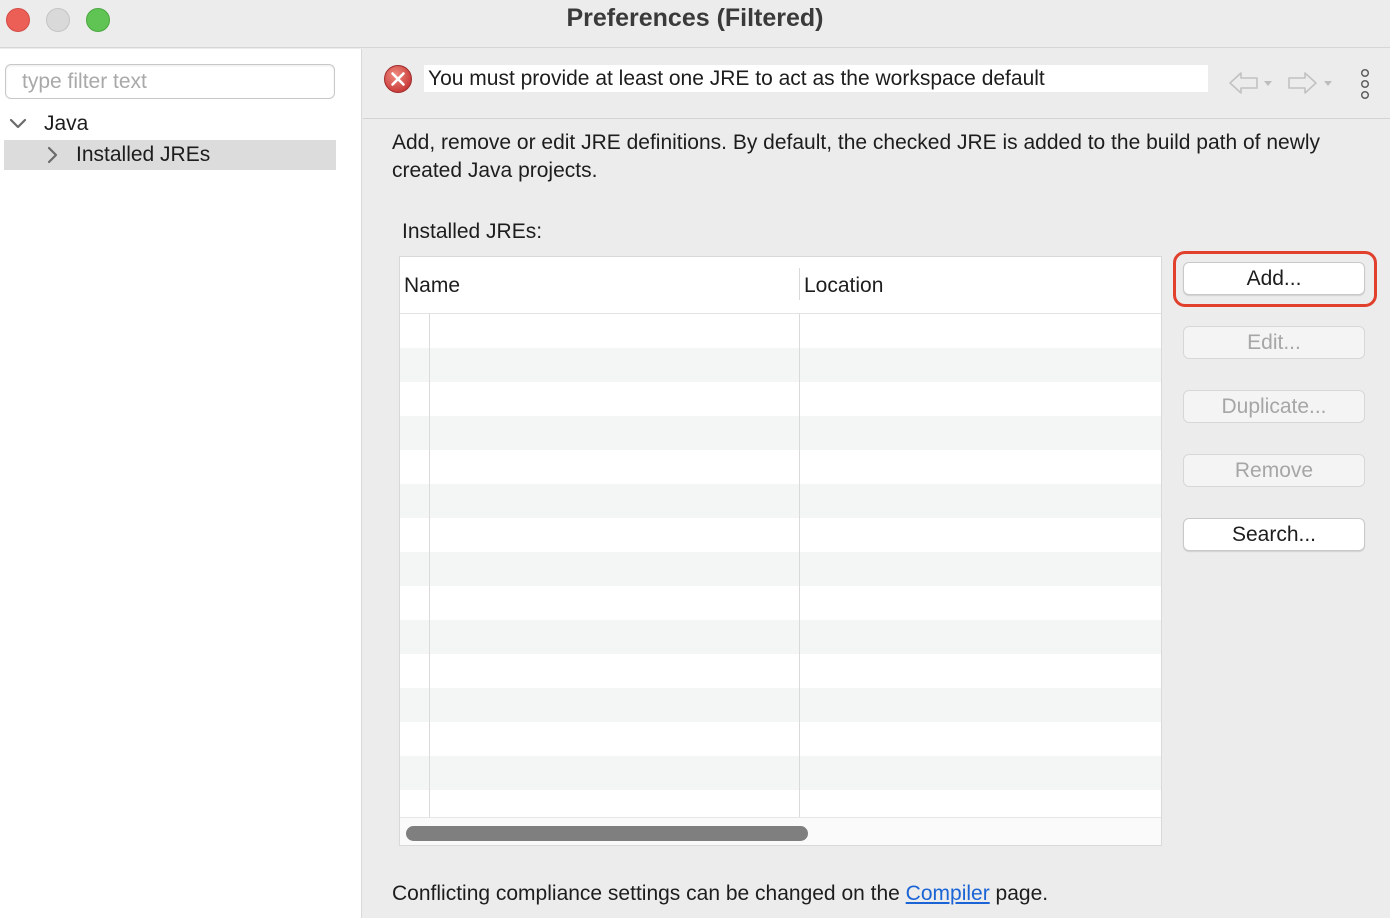  I want to click on tree-item-label: Java, so click(66, 123).